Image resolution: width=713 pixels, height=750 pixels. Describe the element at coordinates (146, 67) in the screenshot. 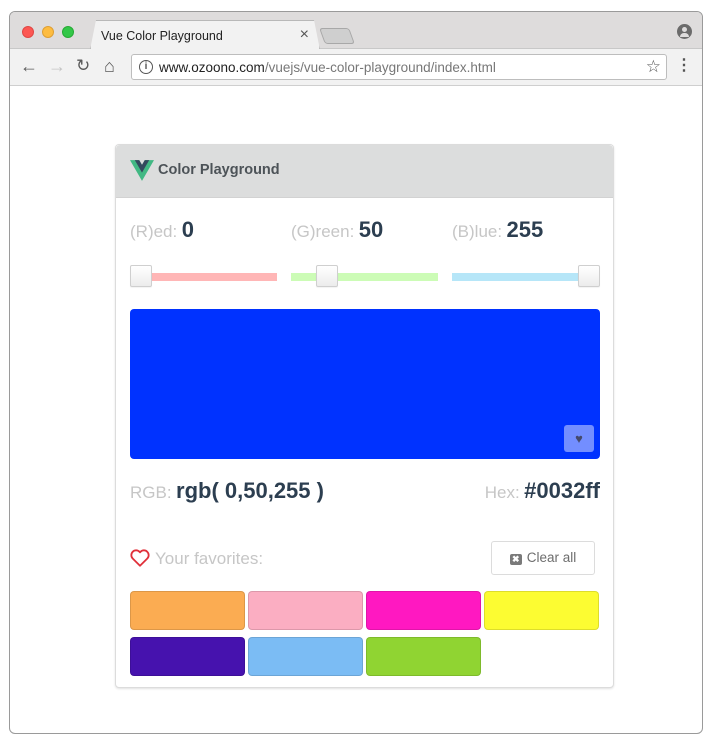

I see `info-icon: i` at that location.